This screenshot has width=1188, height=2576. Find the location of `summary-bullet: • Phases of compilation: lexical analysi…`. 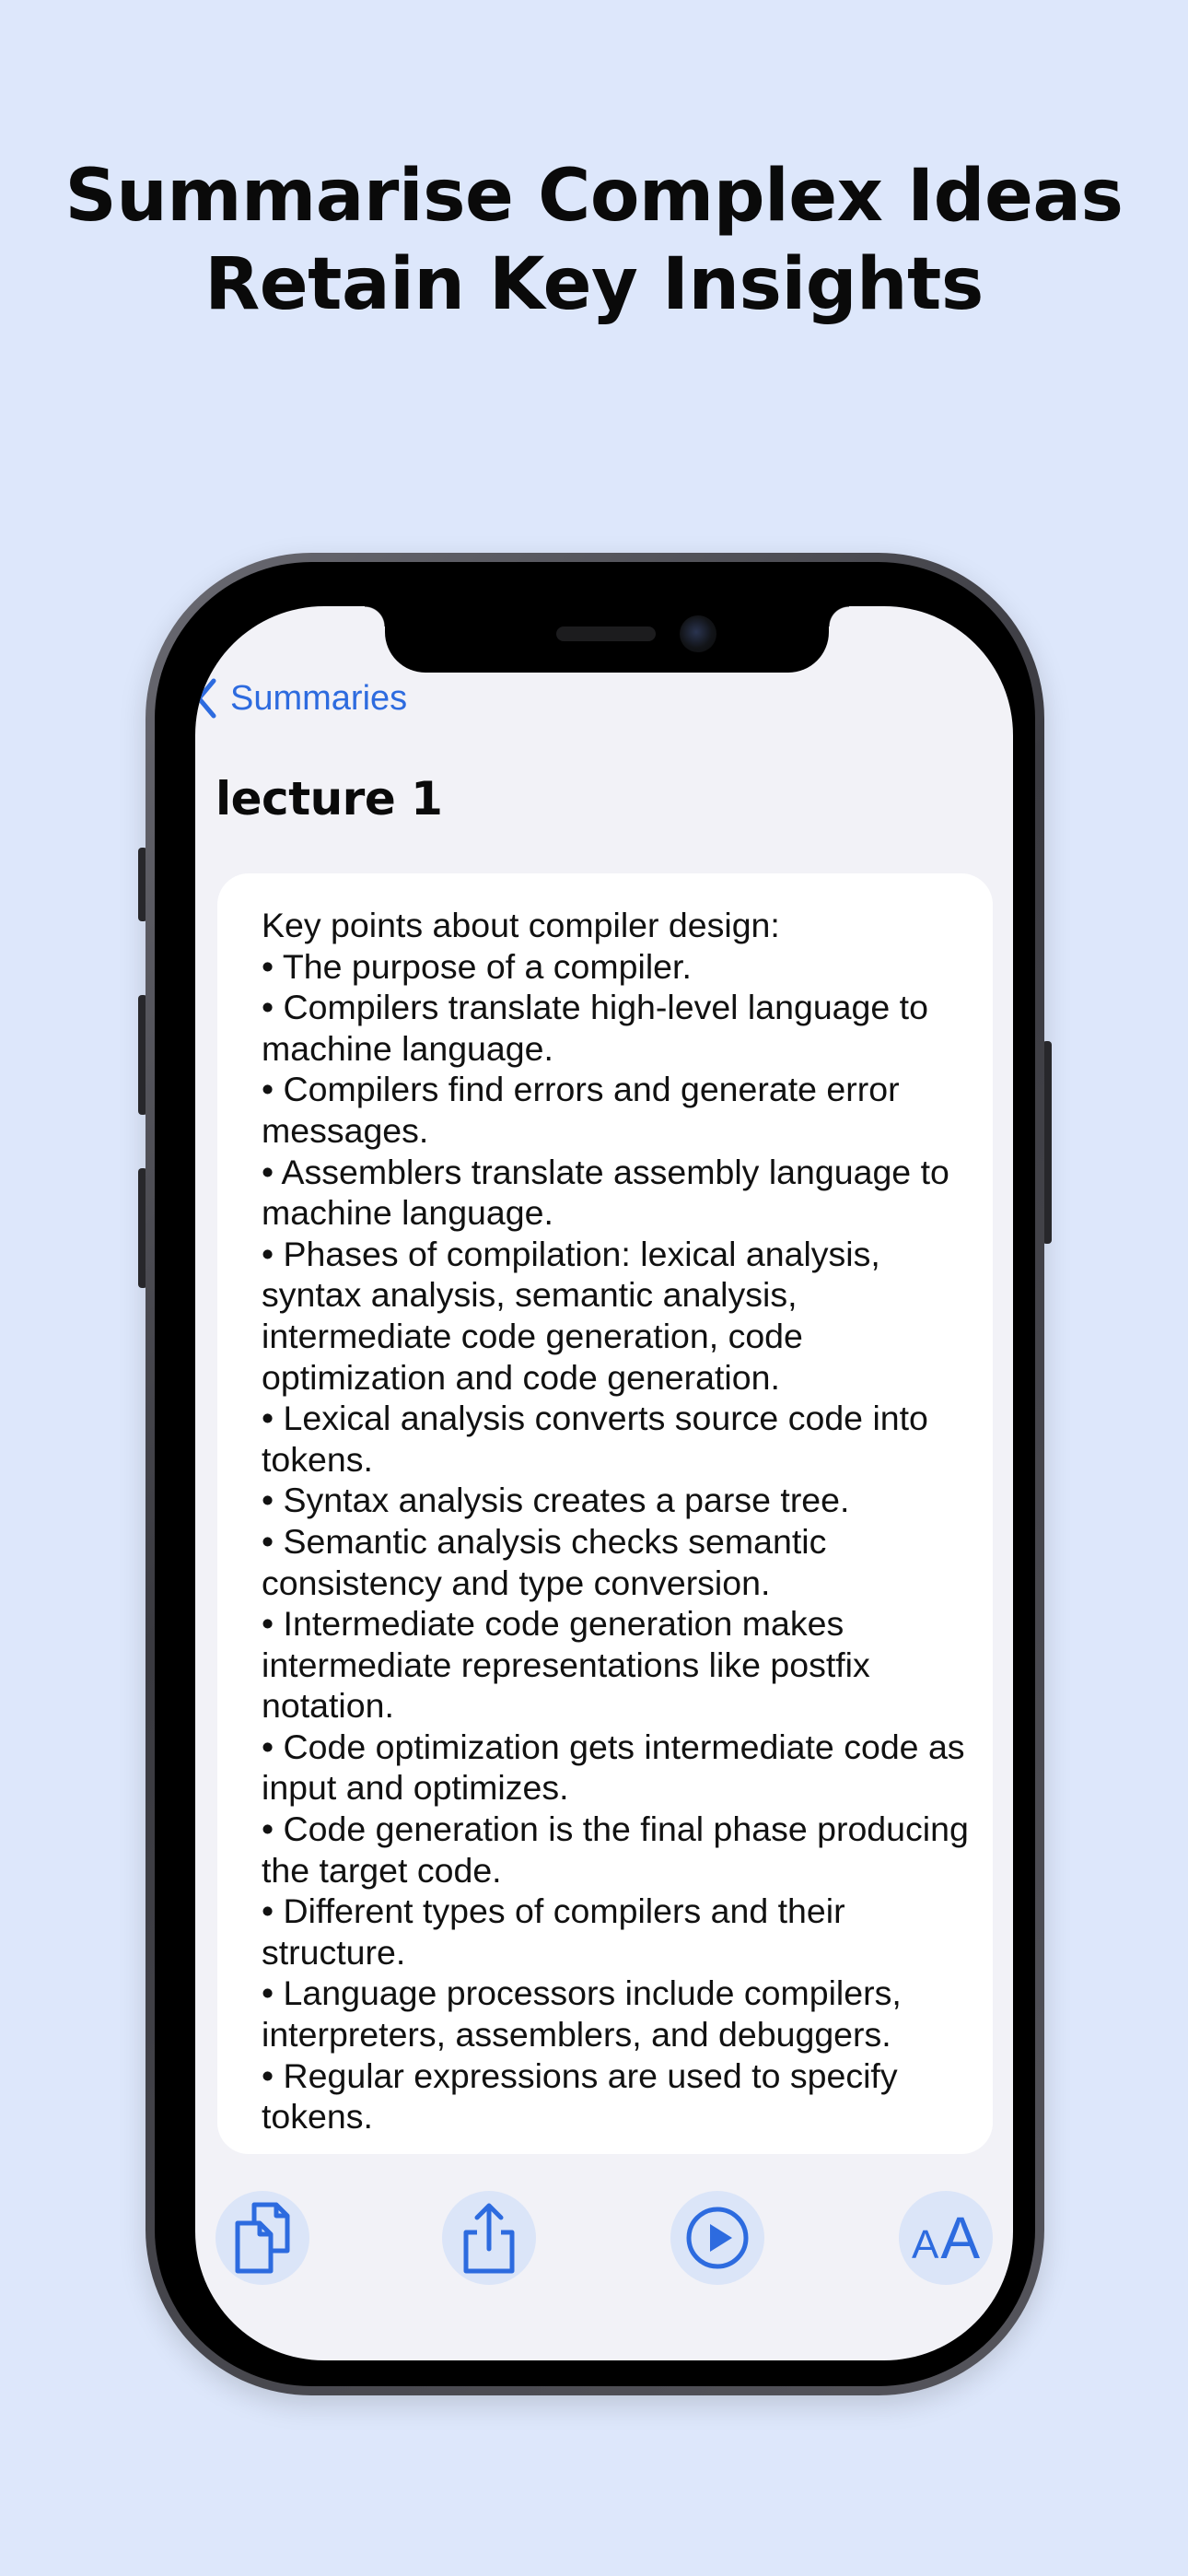

summary-bullet: • Phases of compilation: lexical analysi… is located at coordinates (571, 1315).